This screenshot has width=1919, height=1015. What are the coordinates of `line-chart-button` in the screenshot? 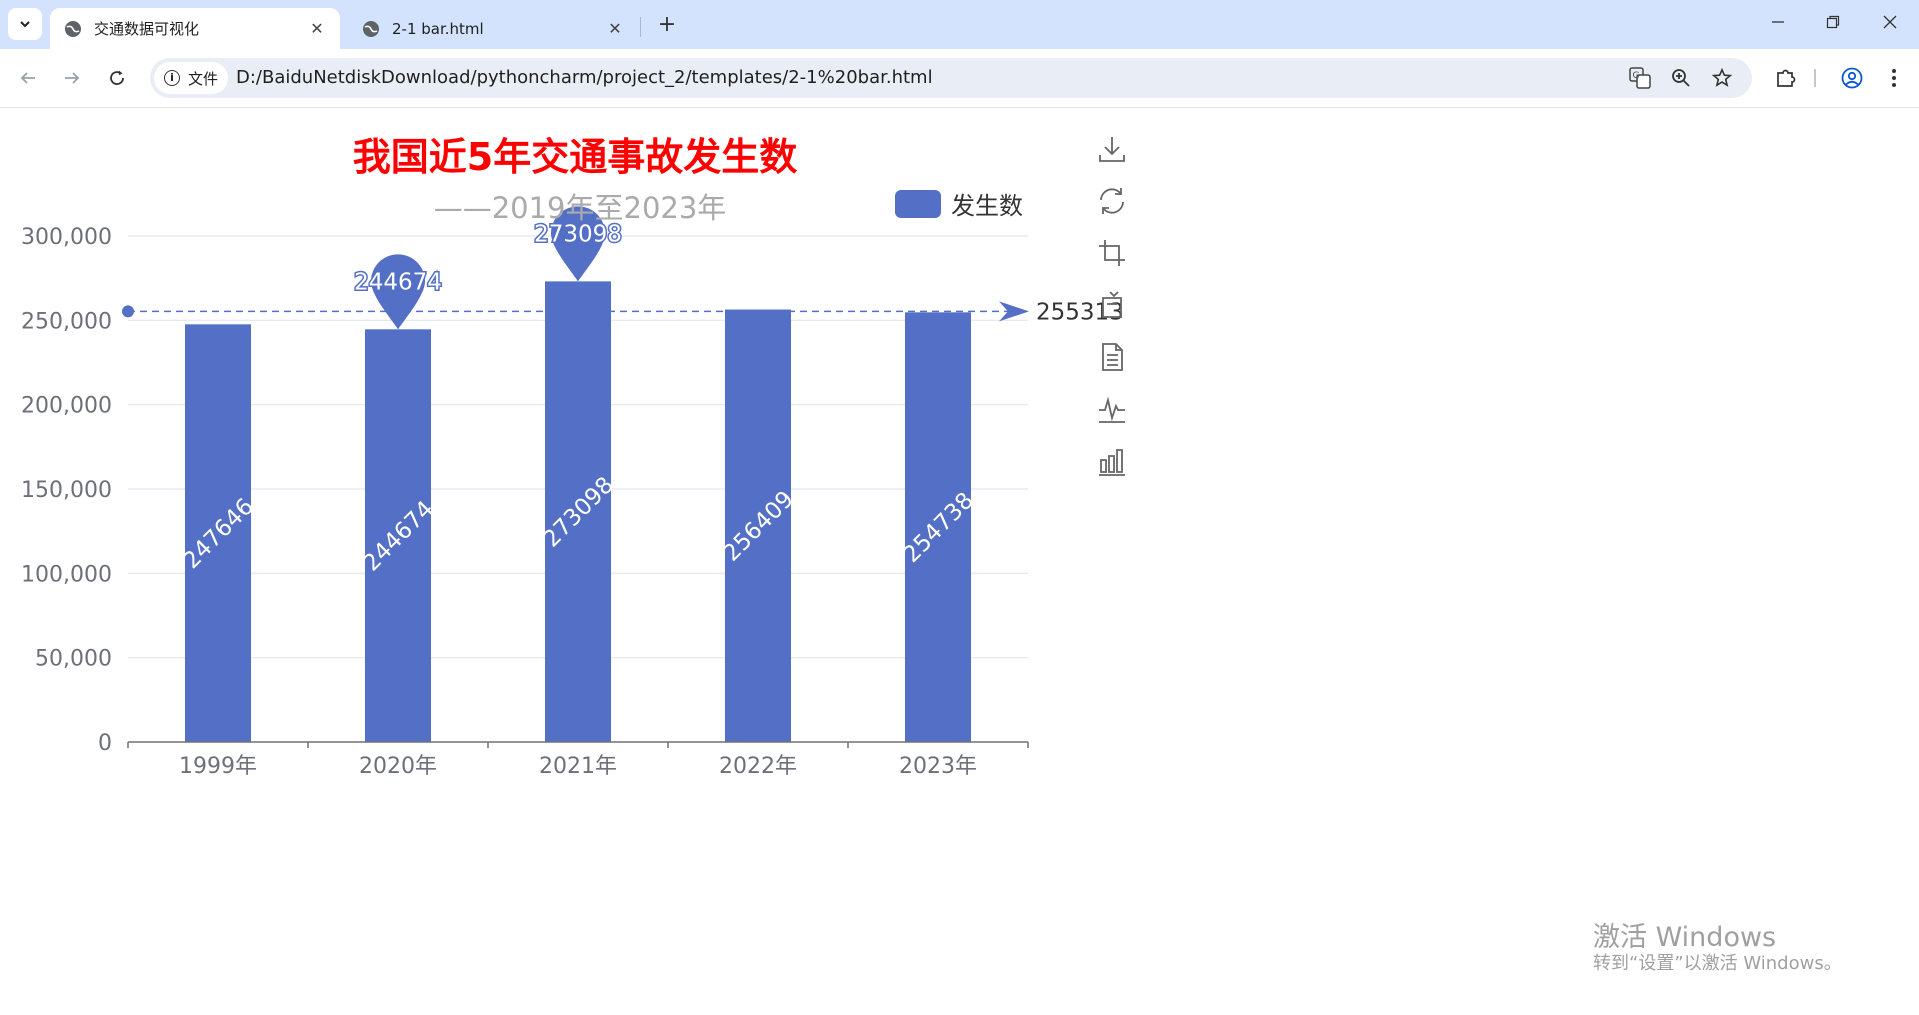 It's located at (1112, 420).